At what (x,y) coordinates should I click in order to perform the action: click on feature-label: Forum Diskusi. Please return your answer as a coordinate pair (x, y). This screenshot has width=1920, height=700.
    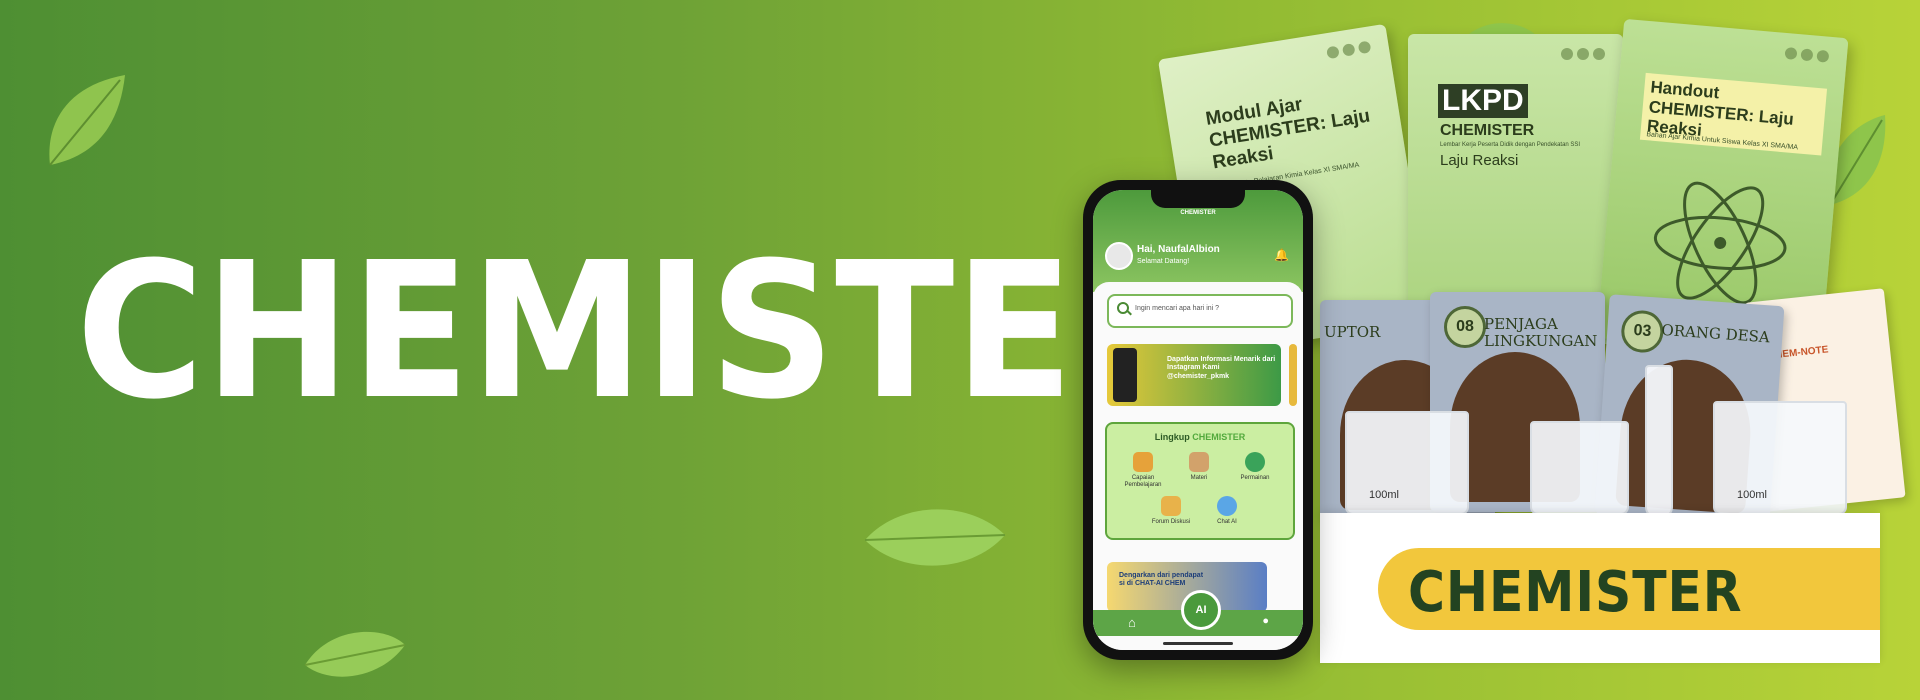
    Looking at the image, I should click on (1171, 522).